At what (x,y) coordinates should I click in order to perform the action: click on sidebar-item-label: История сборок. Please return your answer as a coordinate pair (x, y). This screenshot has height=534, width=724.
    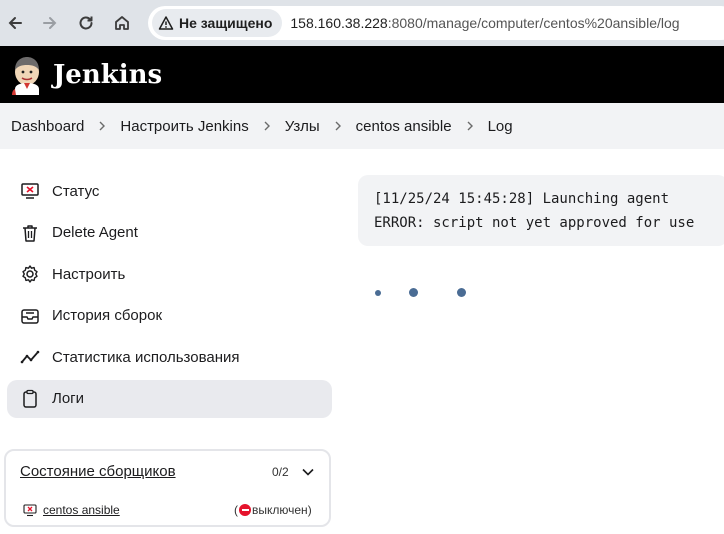
    Looking at the image, I should click on (107, 316).